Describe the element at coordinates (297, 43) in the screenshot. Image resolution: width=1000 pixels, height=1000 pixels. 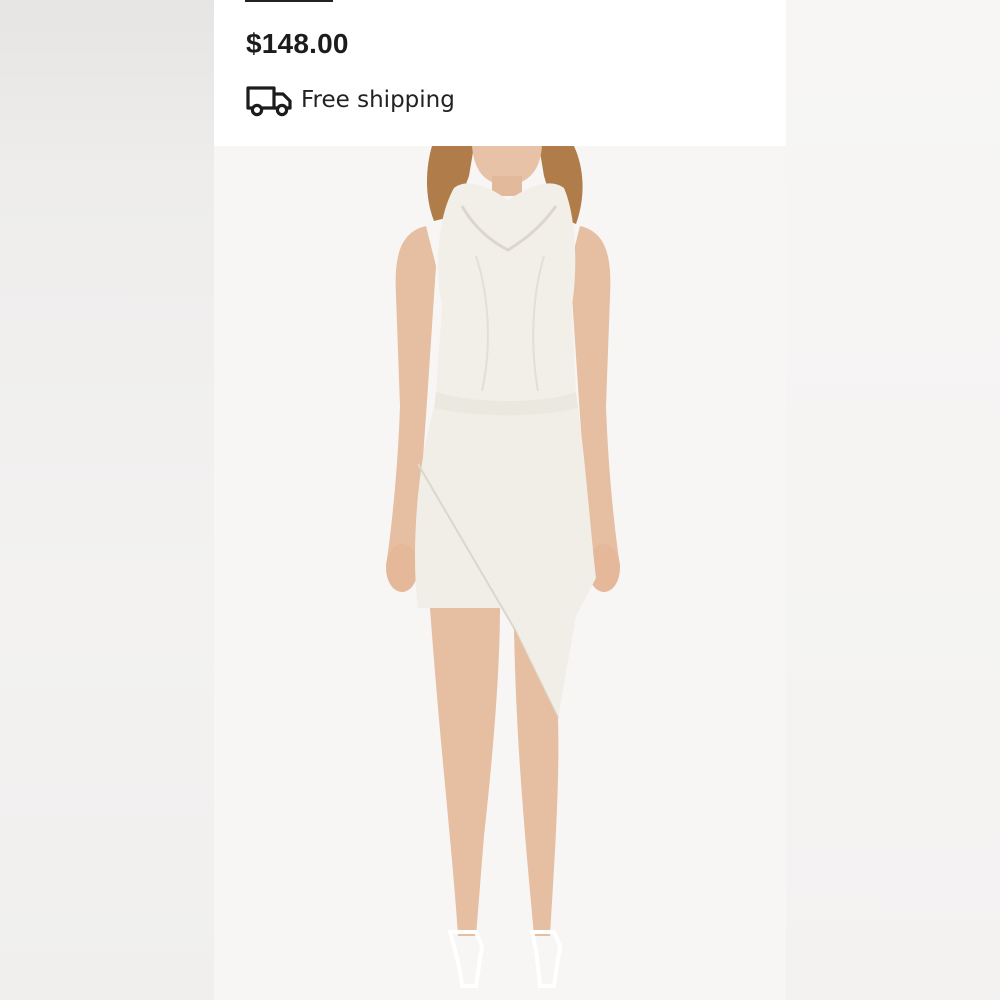
I see `product-price: $148.00` at that location.